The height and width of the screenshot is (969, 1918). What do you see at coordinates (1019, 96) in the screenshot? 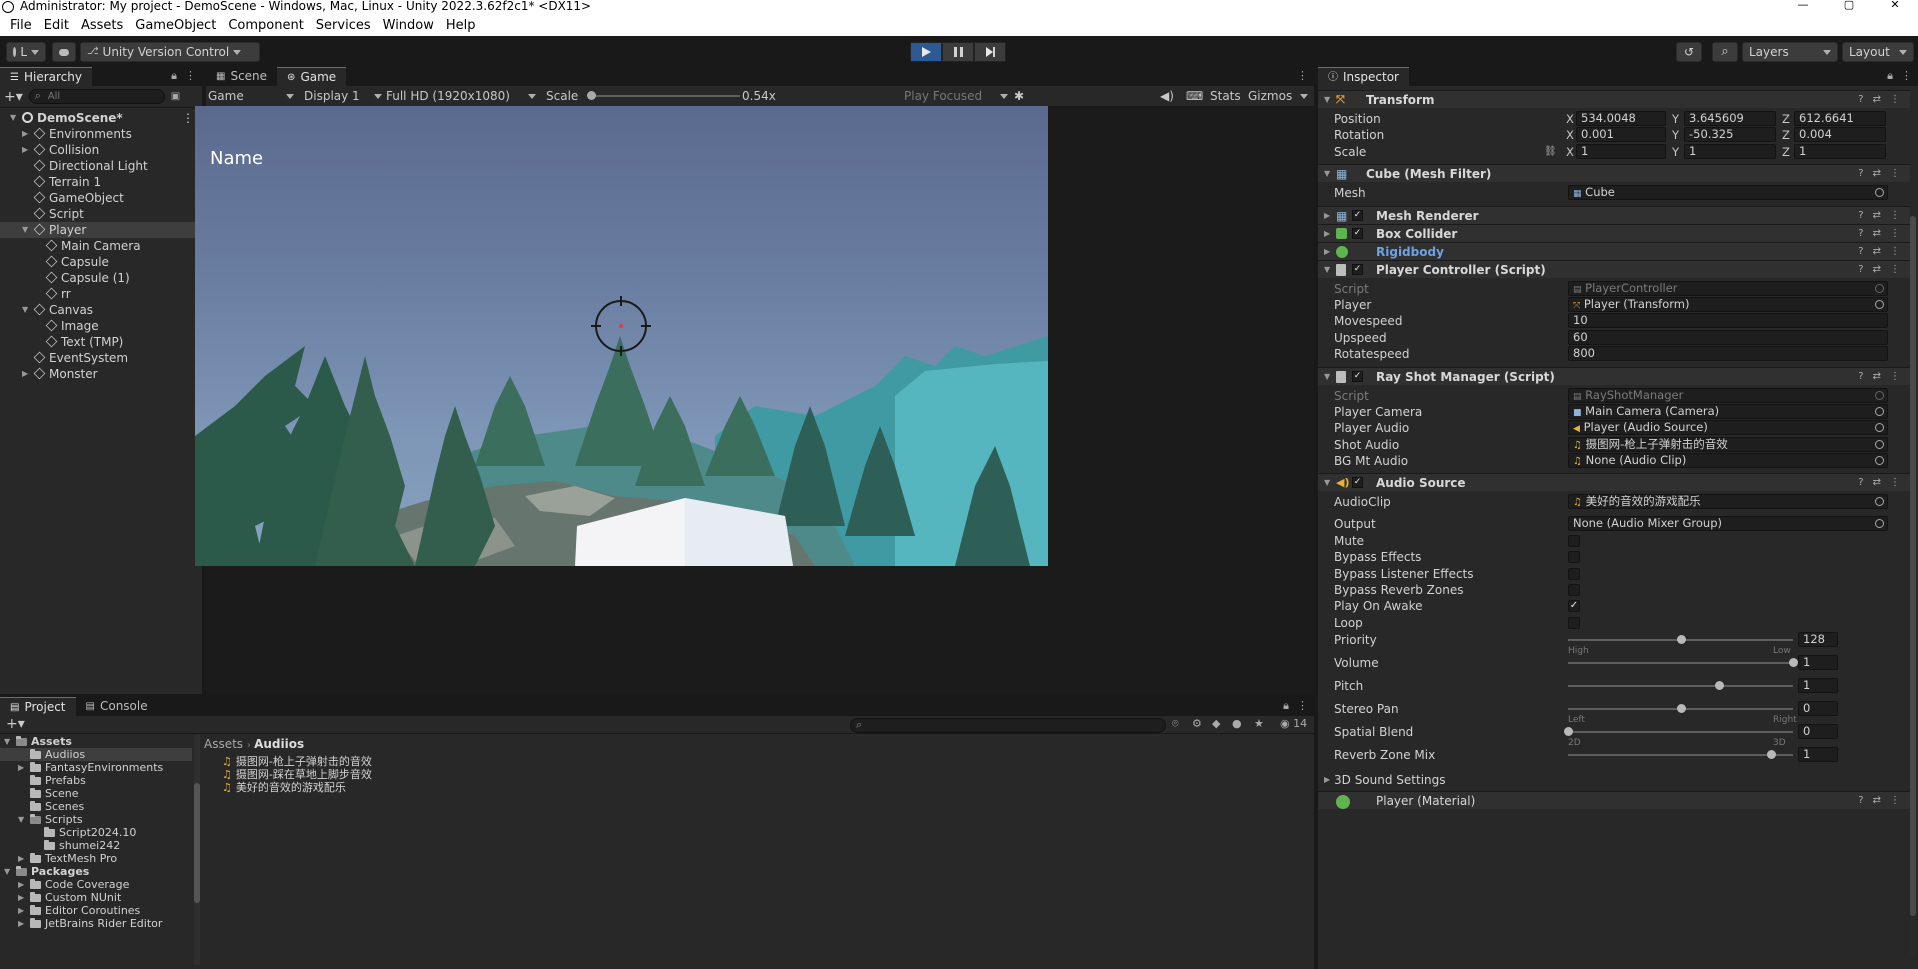
I see `bug-icon: ✱` at bounding box center [1019, 96].